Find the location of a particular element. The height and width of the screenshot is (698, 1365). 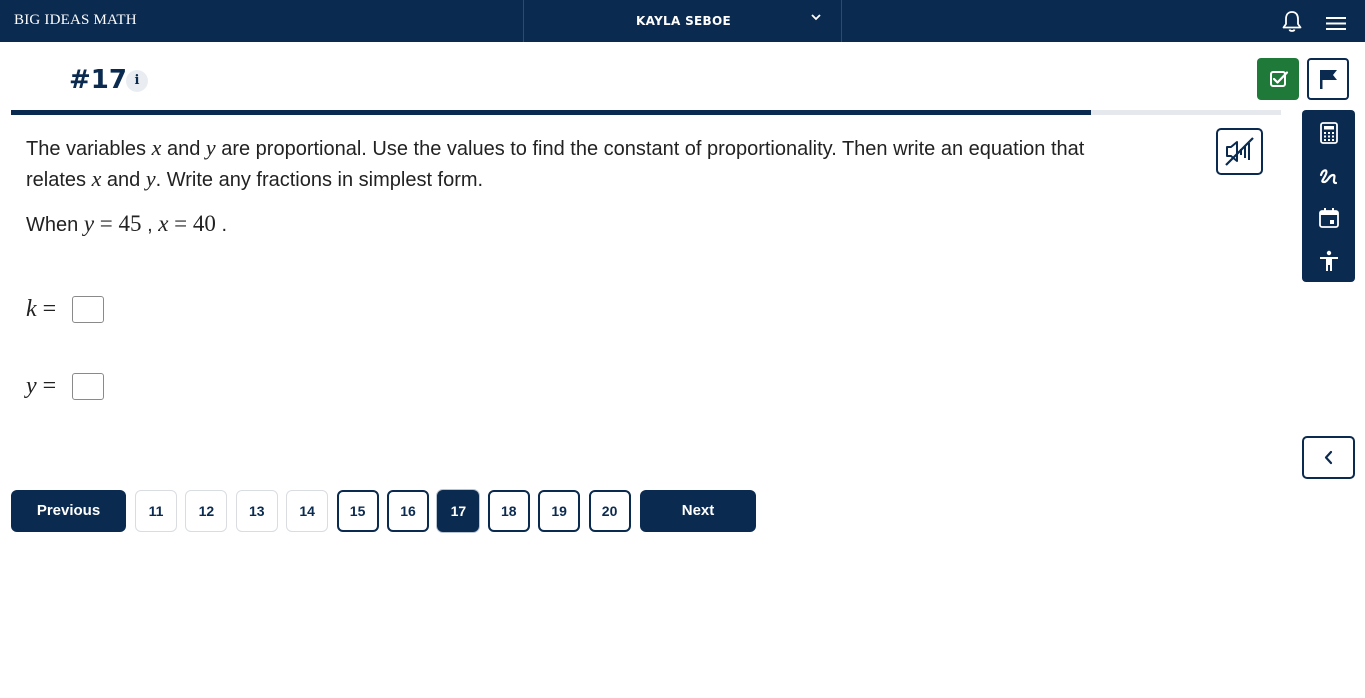

y-value-equation: y = 45 is located at coordinates (112, 223).